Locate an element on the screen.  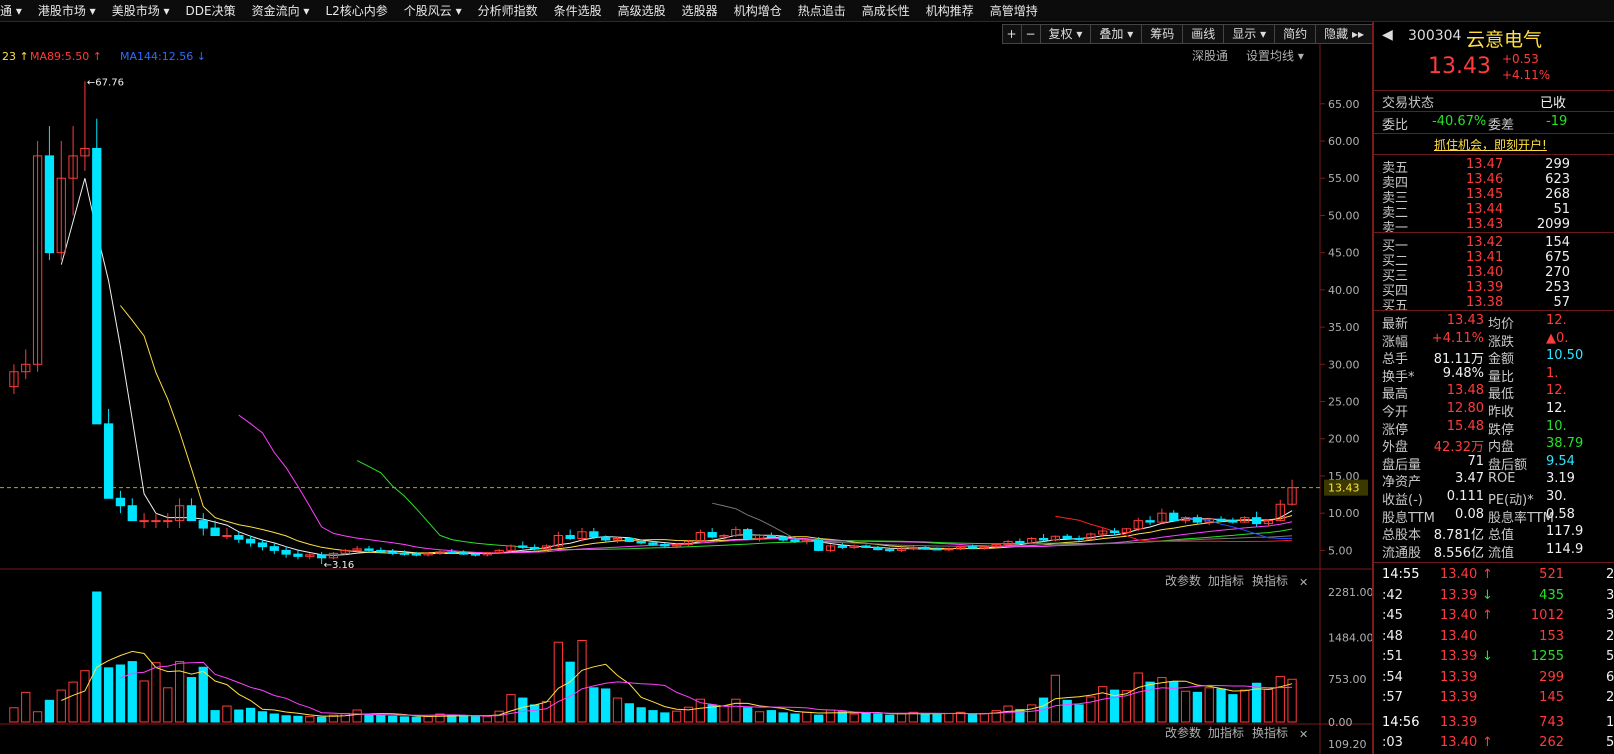
menu-item-13: 高成长性 is located at coordinates (886, 10).